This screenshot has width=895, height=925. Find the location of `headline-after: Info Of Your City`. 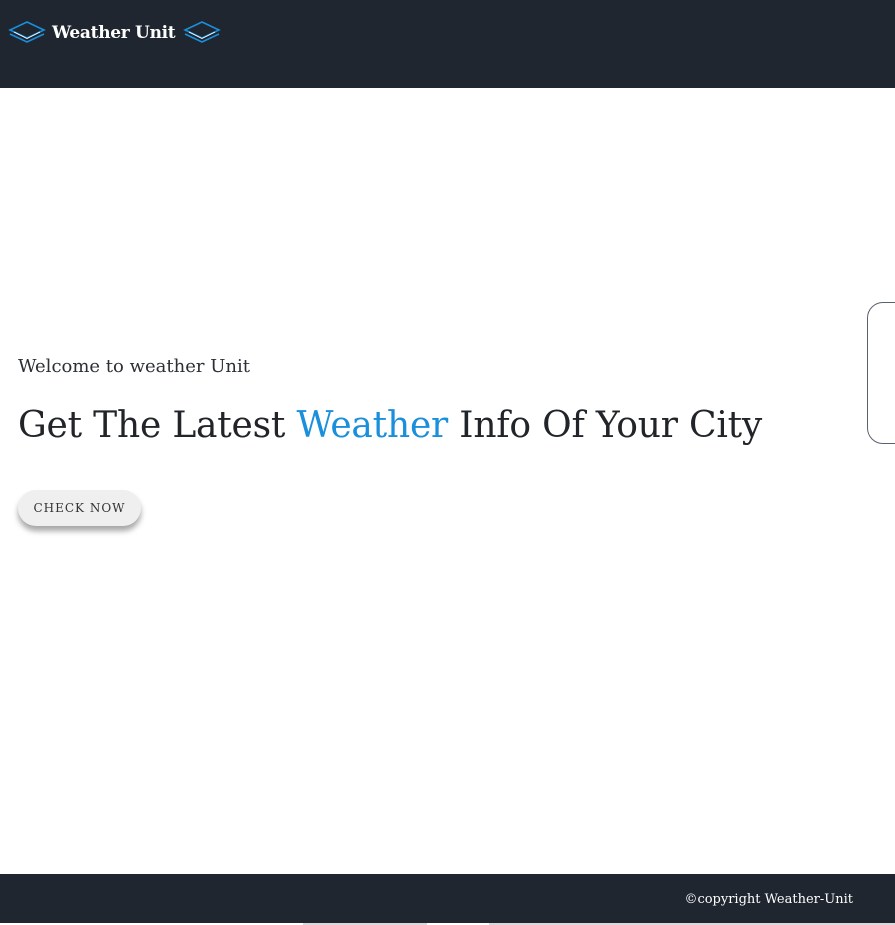

headline-after: Info Of Your City is located at coordinates (605, 425).